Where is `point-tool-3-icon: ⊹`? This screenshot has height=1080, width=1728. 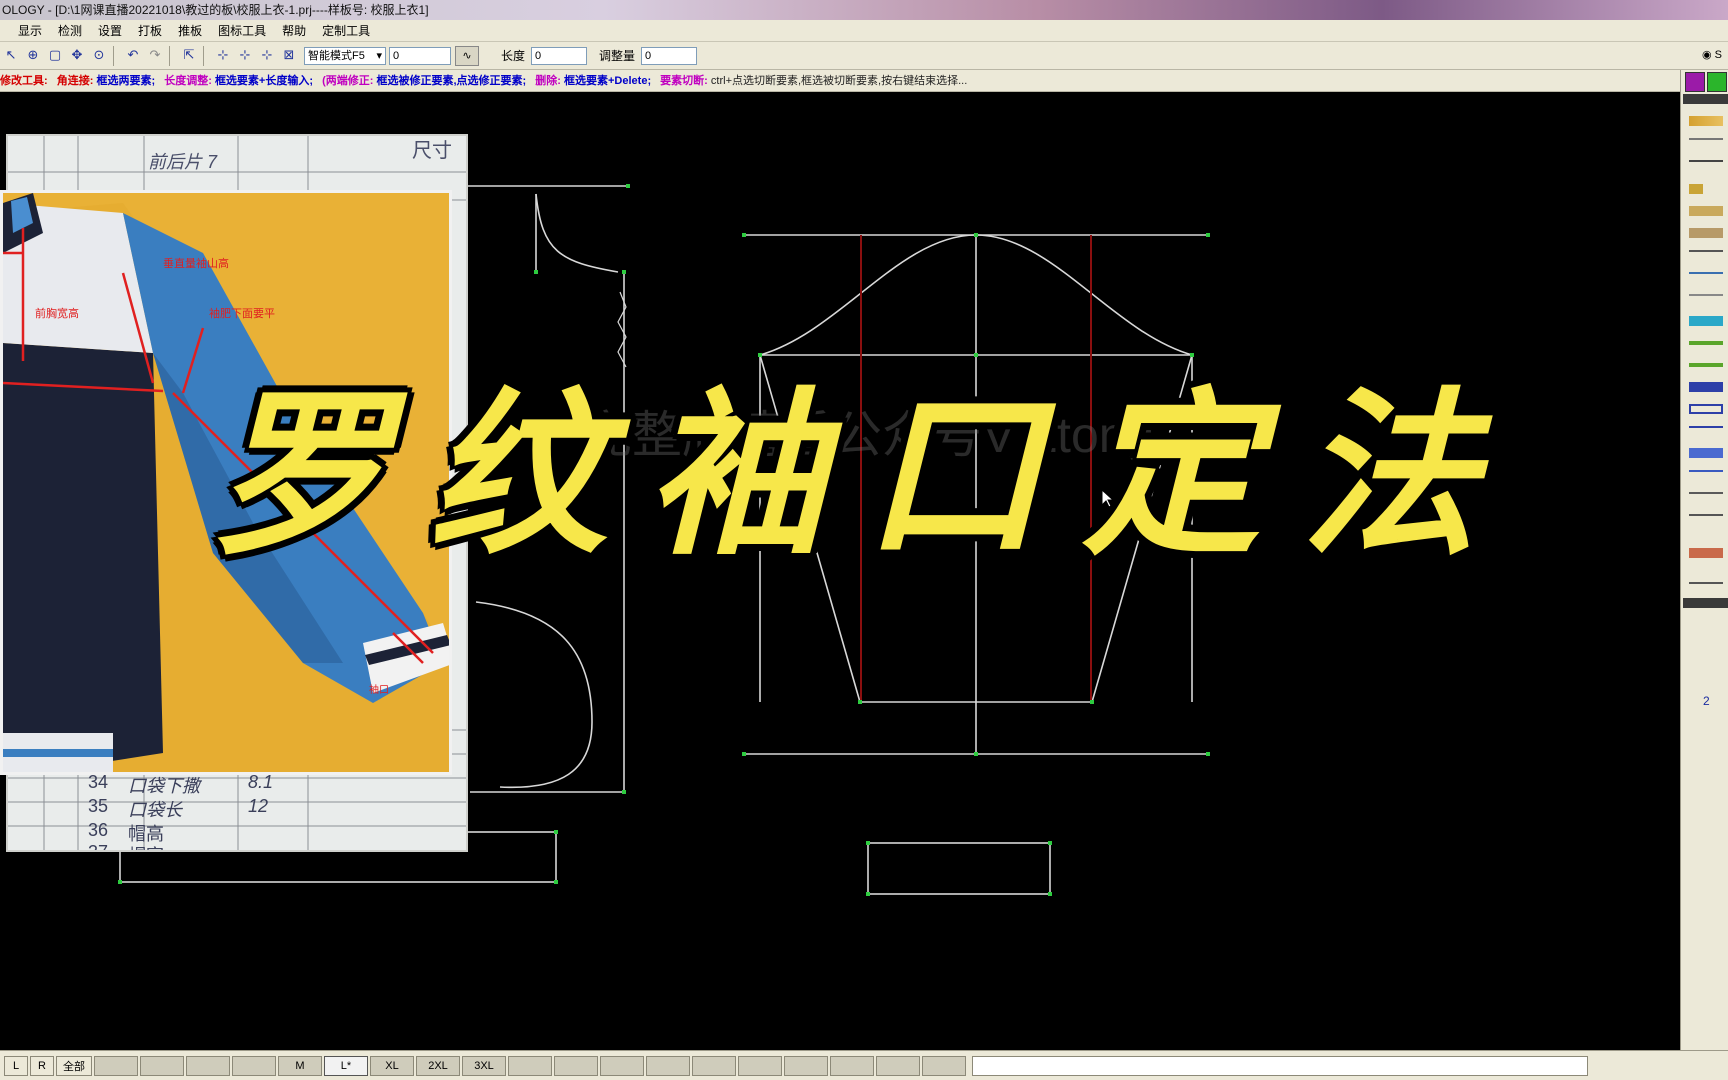 point-tool-3-icon: ⊹ is located at coordinates (267, 56).